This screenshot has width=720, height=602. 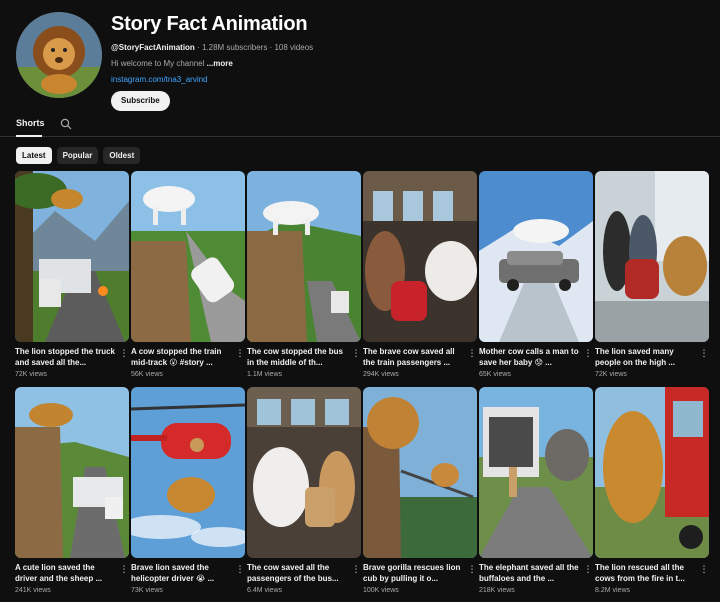 What do you see at coordinates (33, 590) in the screenshot?
I see `short-views: 241K views` at bounding box center [33, 590].